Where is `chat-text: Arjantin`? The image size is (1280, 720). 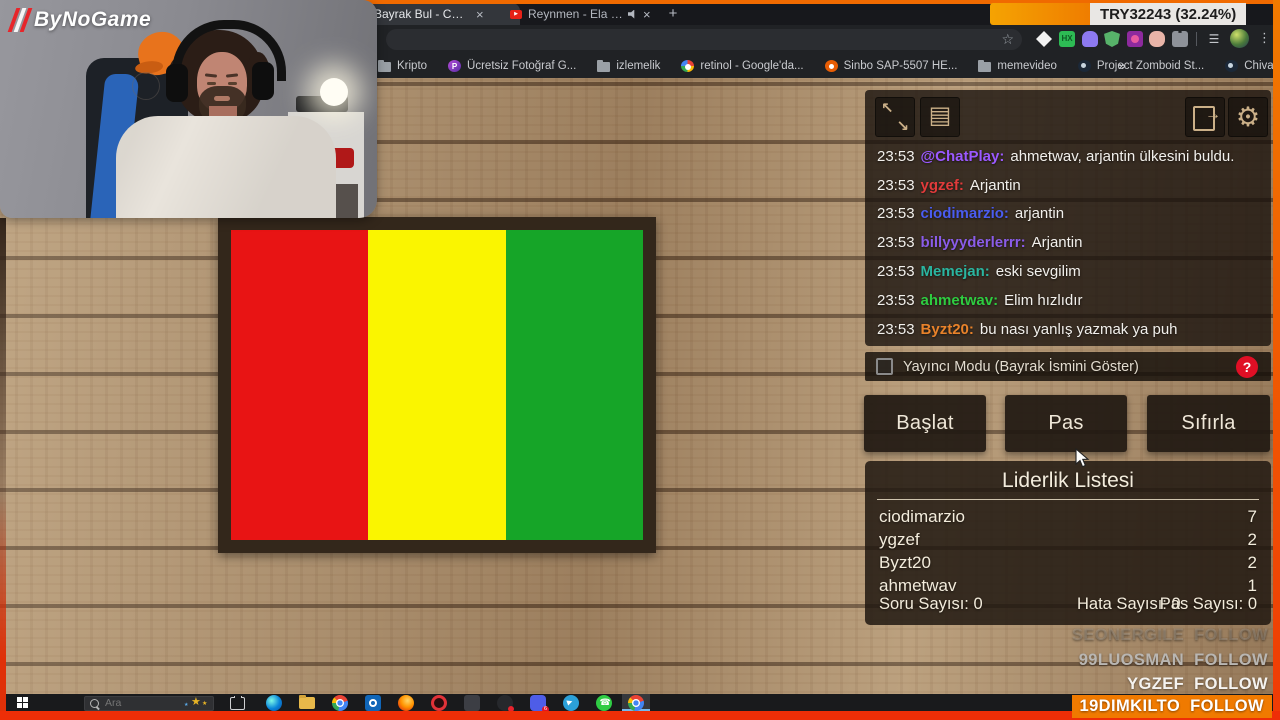 chat-text: Arjantin is located at coordinates (1057, 243).